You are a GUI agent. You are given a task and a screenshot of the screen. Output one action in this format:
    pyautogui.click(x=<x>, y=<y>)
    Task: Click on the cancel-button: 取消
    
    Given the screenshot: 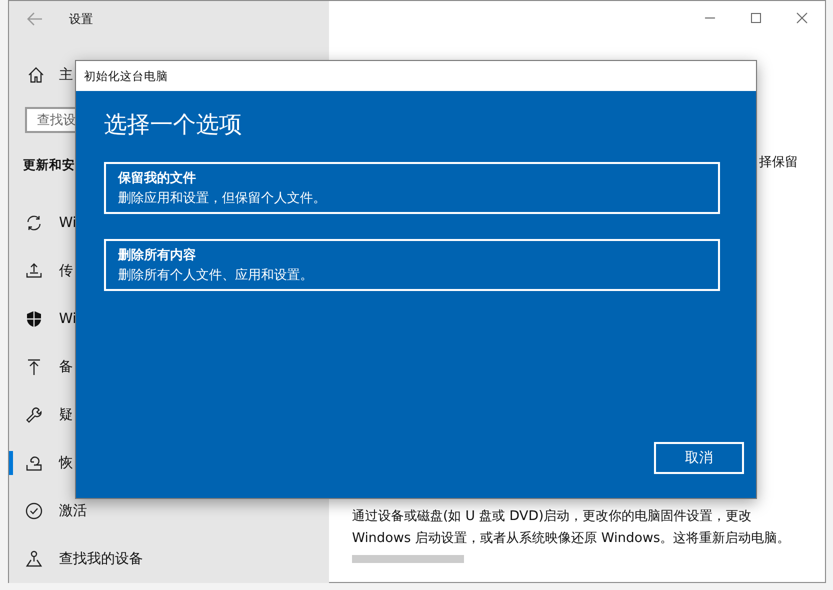 What is the action you would take?
    pyautogui.click(x=699, y=458)
    